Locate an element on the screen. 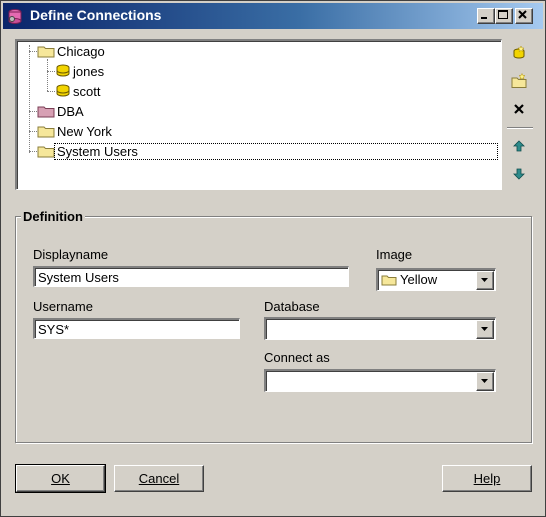 The width and height of the screenshot is (546, 517). connect-as-dropdown-button is located at coordinates (485, 381).